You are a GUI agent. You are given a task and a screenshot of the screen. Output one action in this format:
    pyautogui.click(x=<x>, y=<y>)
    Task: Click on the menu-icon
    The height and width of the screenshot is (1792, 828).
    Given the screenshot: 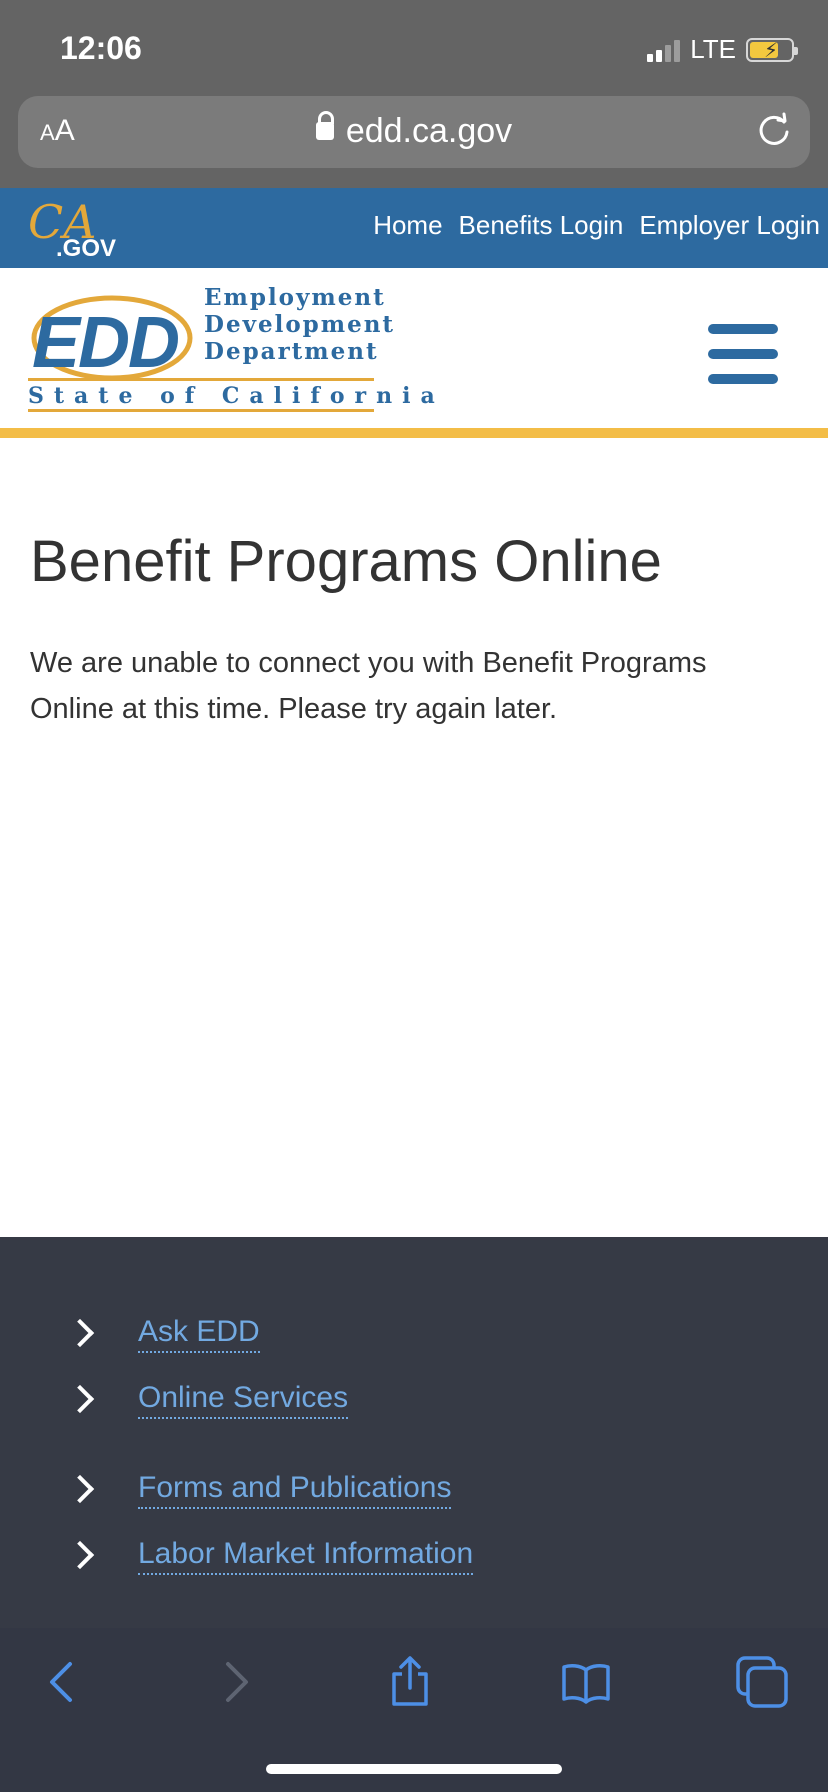 What is the action you would take?
    pyautogui.click(x=743, y=354)
    